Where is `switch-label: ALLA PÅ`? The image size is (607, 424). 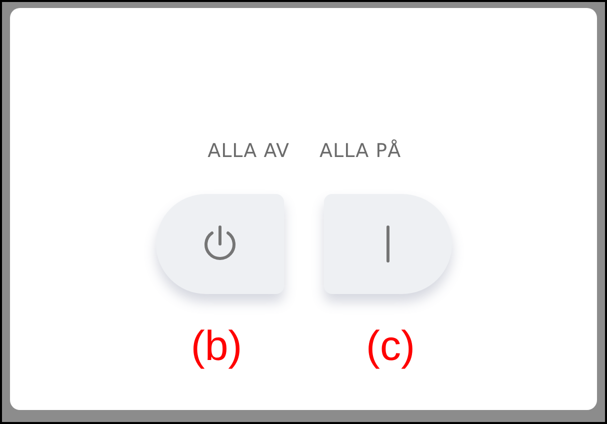 switch-label: ALLA PÅ is located at coordinates (361, 151).